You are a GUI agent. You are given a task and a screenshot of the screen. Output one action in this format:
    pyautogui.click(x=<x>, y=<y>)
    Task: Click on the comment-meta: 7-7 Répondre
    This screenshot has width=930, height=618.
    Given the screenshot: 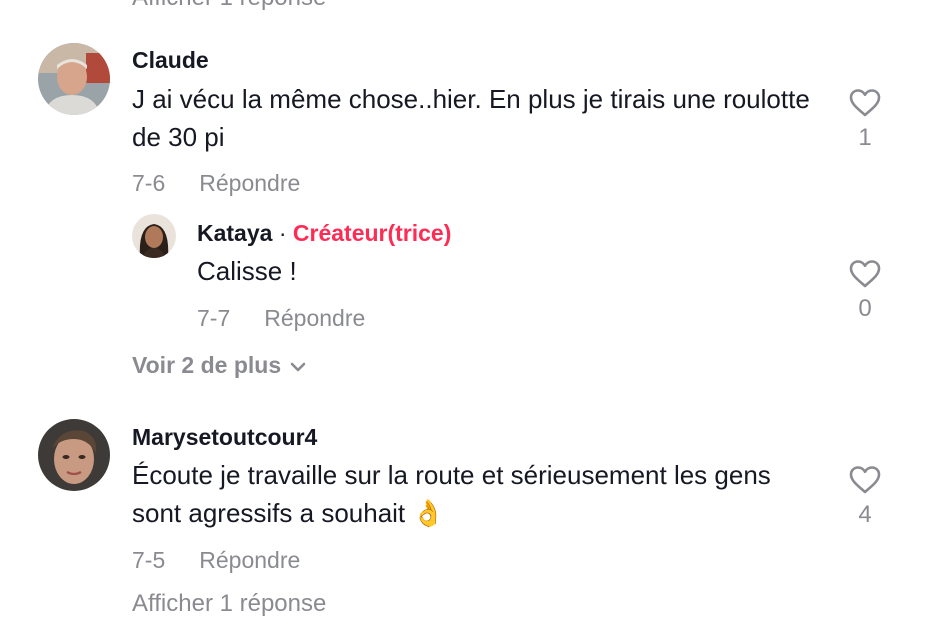 What is the action you would take?
    pyautogui.click(x=281, y=318)
    